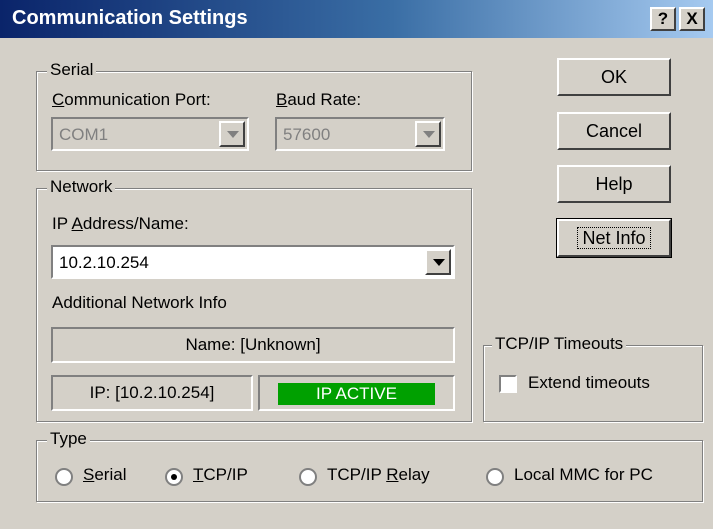 This screenshot has height=529, width=713. I want to click on window-title: Communication Settings, so click(130, 18).